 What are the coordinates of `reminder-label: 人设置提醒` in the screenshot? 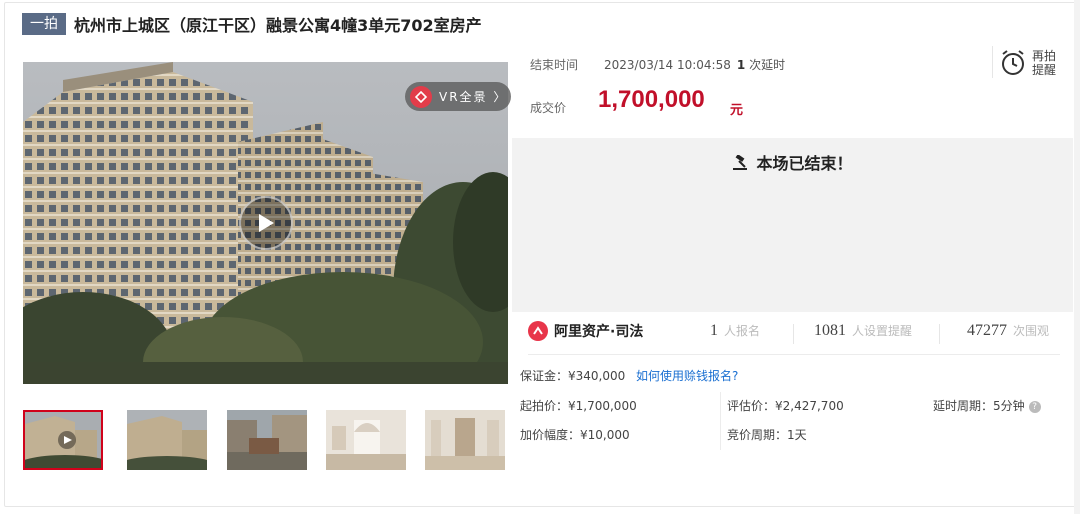 It's located at (882, 331).